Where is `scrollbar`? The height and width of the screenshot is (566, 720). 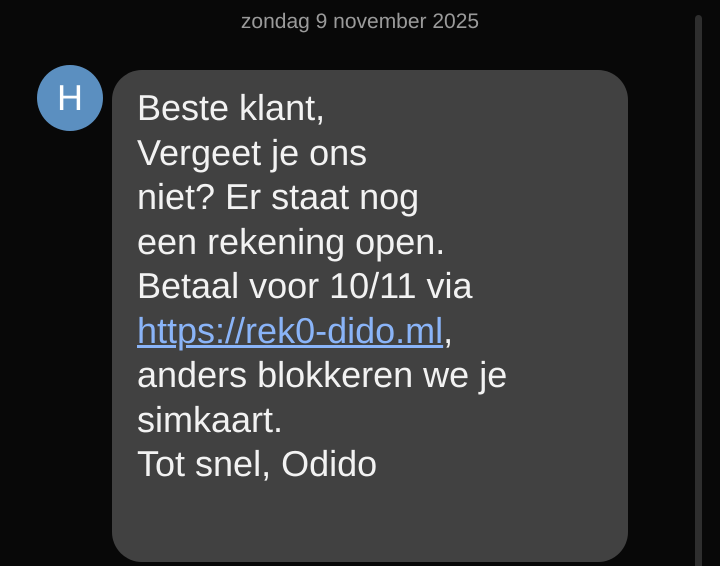
scrollbar is located at coordinates (698, 290).